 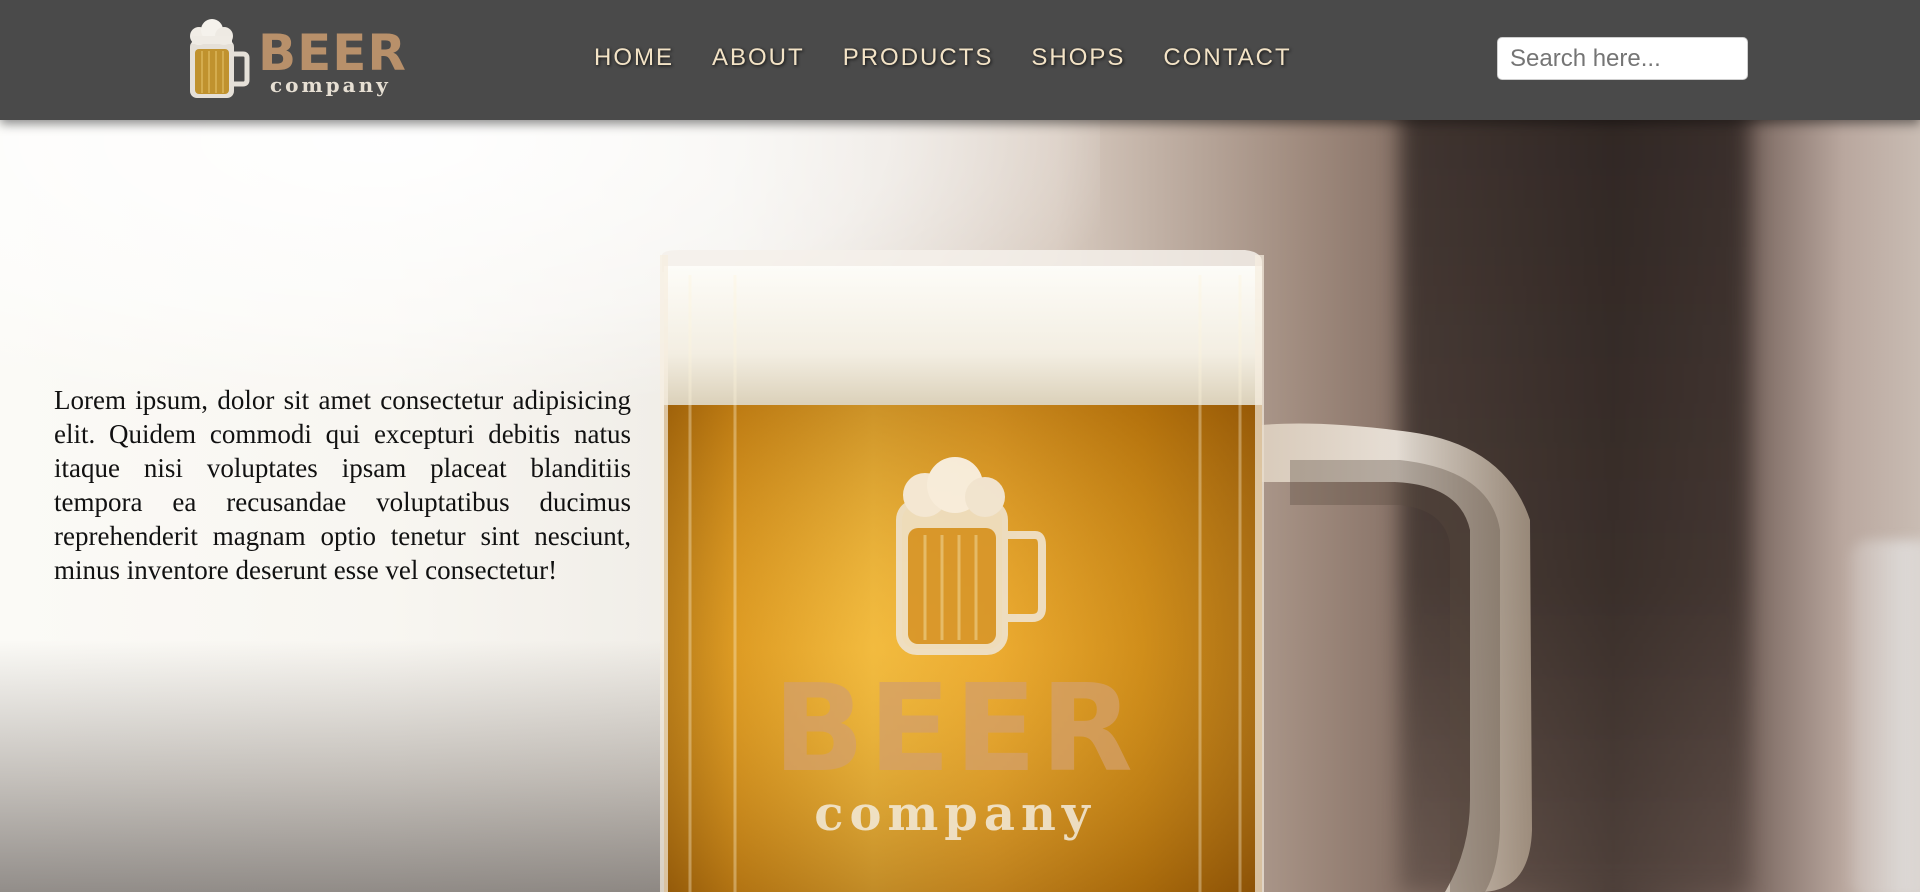 I want to click on brand-tagline: company, so click(x=330, y=85).